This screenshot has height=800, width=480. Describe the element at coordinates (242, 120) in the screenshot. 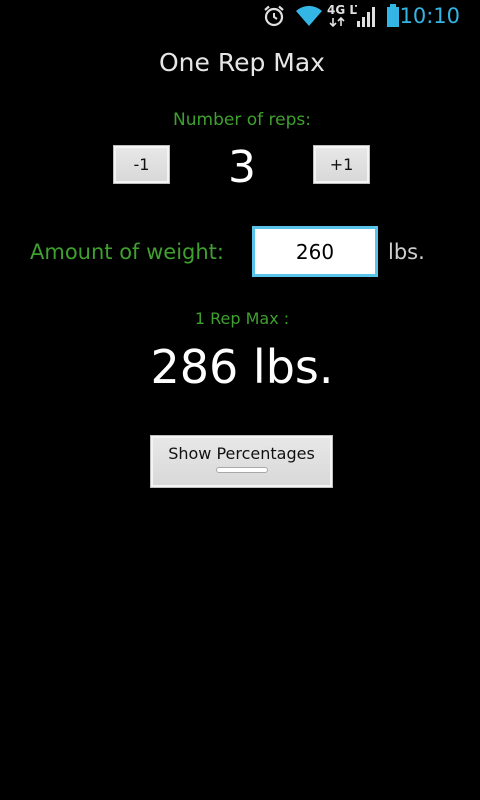

I see `reps-label: Number of reps:` at that location.